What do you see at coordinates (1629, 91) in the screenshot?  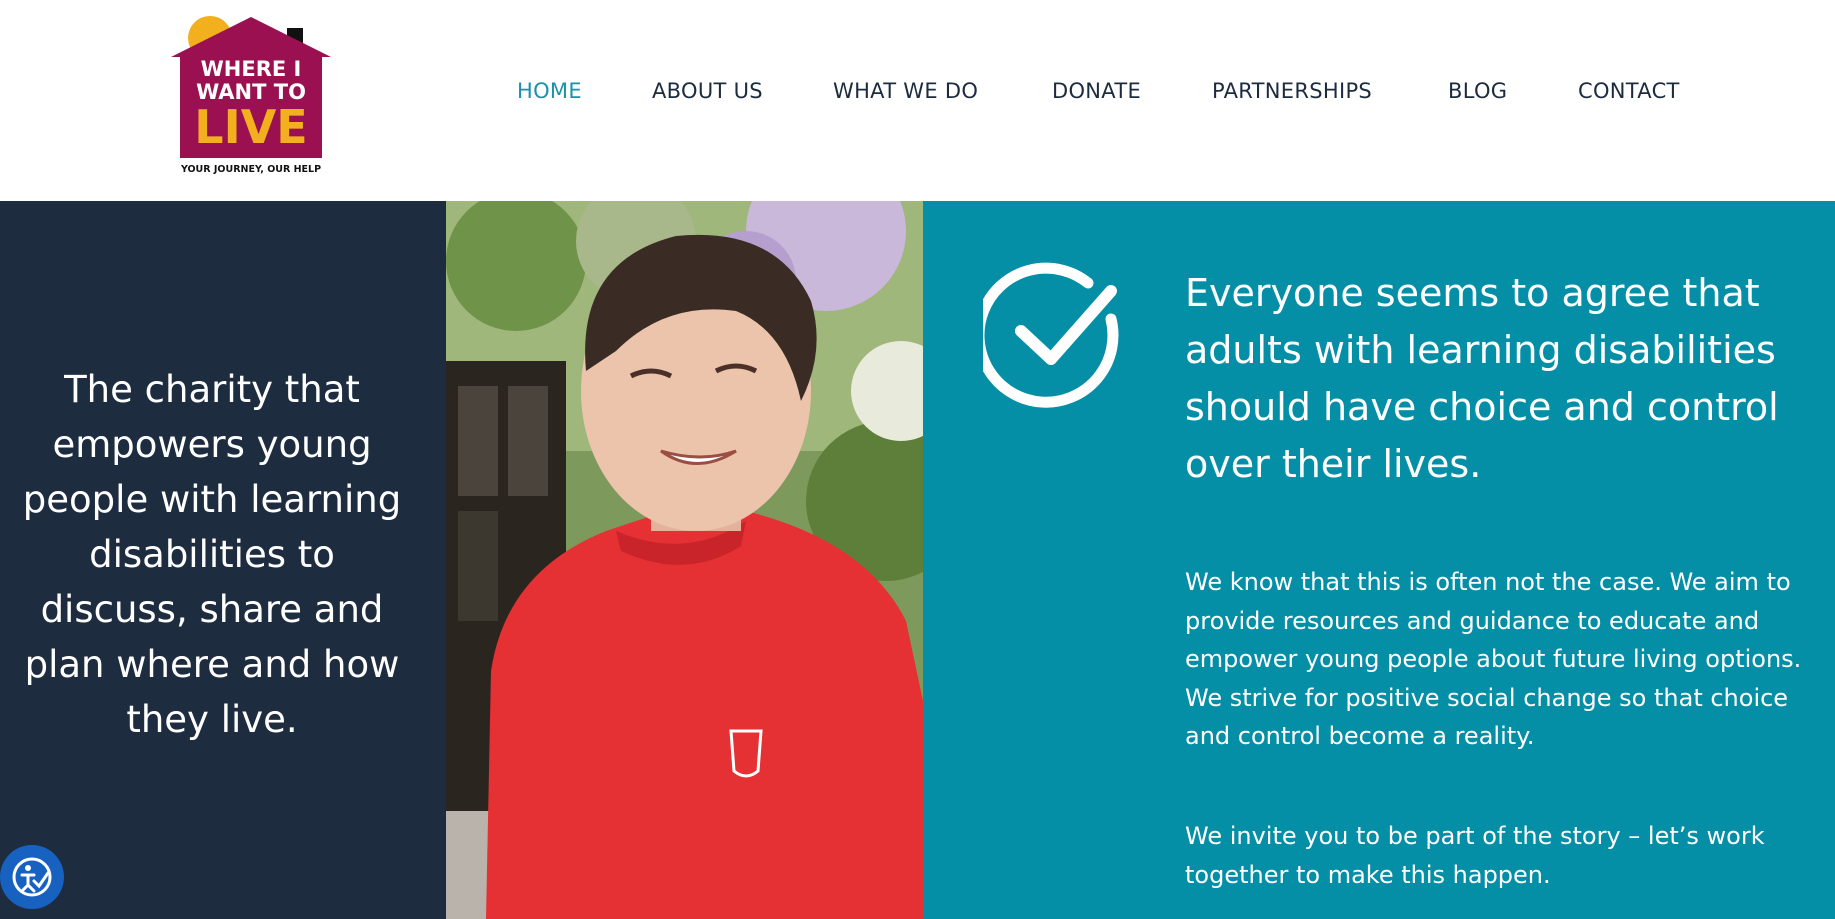 I see `nav-contact: CONTACT` at bounding box center [1629, 91].